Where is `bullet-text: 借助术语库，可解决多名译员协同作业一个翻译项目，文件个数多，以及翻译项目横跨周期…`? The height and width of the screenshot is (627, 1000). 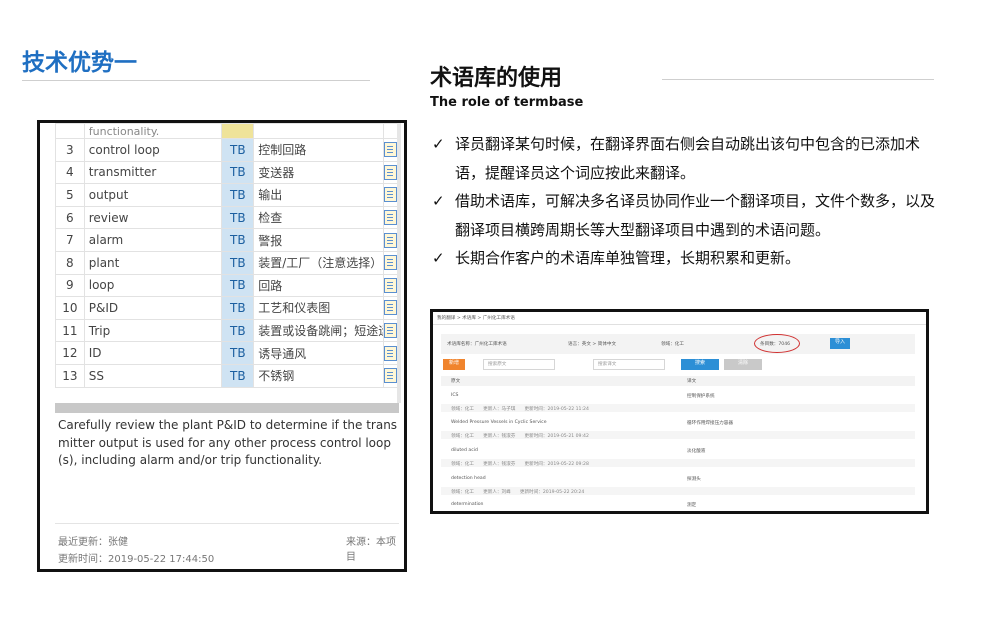
bullet-text: 借助术语库，可解决多名译员协同作业一个翻译项目，文件个数多，以及翻译项目横跨周期… is located at coordinates (695, 215).